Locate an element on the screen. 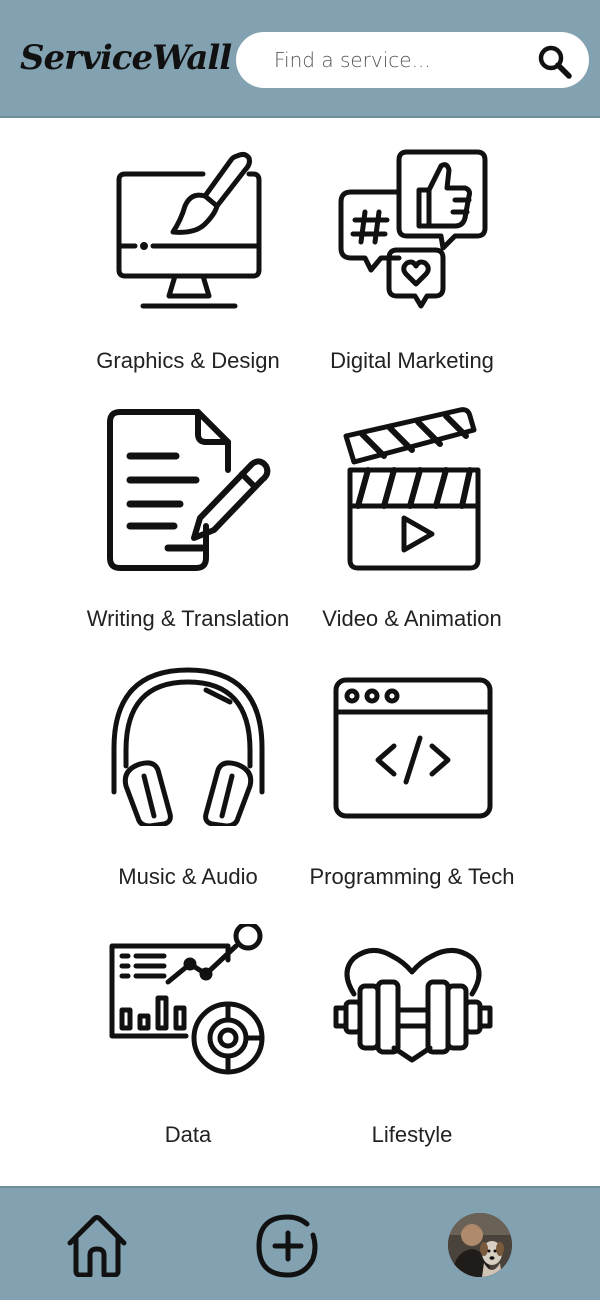 This screenshot has height=1300, width=600. category-label: Video & Animation is located at coordinates (412, 618).